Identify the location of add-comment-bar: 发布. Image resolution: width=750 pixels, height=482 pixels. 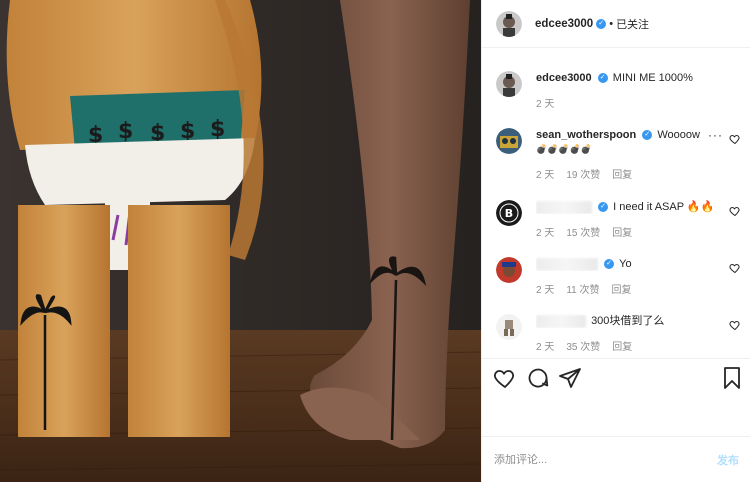
(616, 459).